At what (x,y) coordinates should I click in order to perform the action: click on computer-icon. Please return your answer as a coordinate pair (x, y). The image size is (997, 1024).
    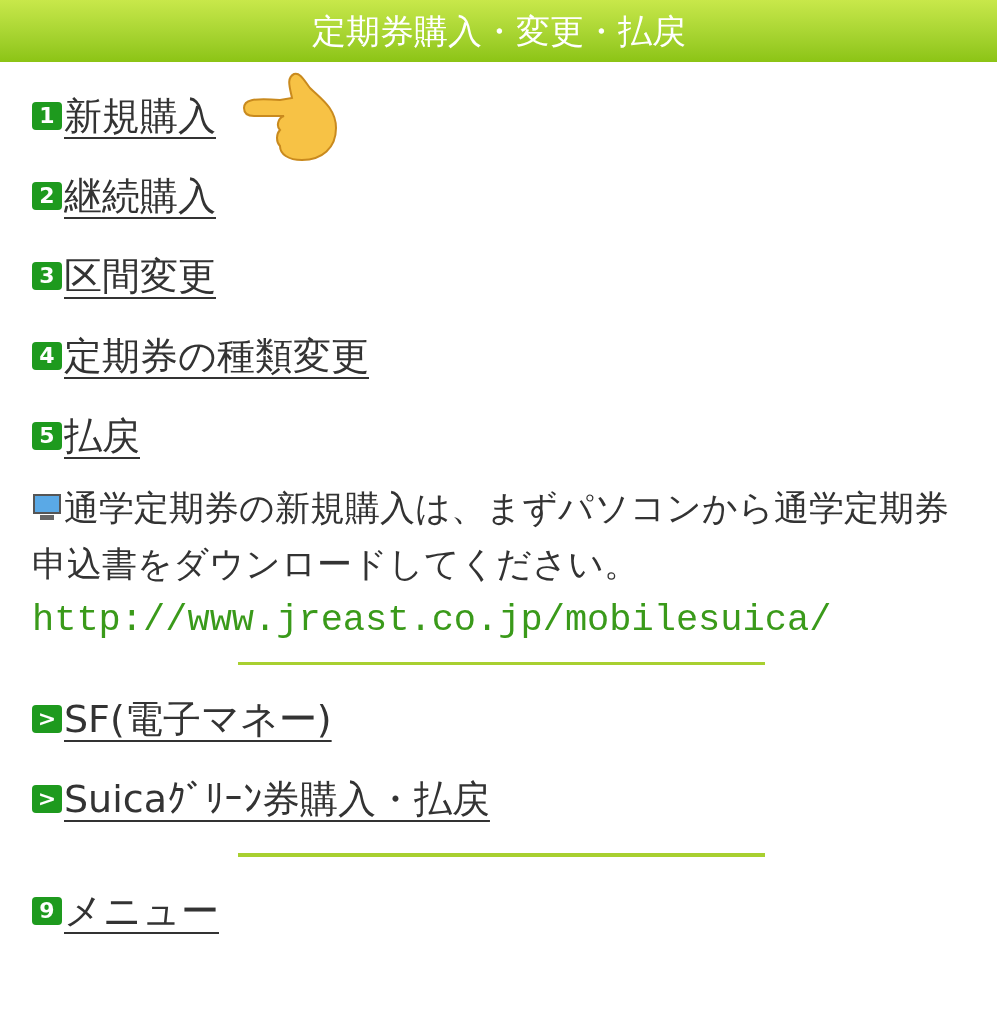
    Looking at the image, I should click on (47, 507).